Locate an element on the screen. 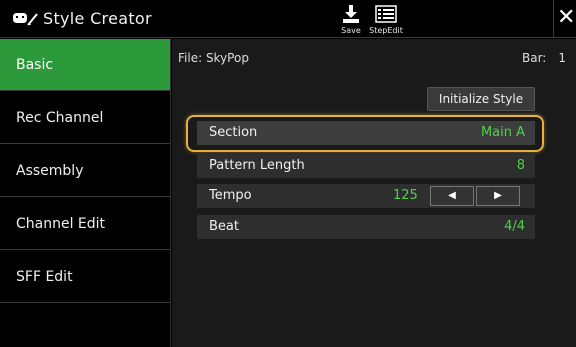  titlebar-divider is located at coordinates (553, 19).